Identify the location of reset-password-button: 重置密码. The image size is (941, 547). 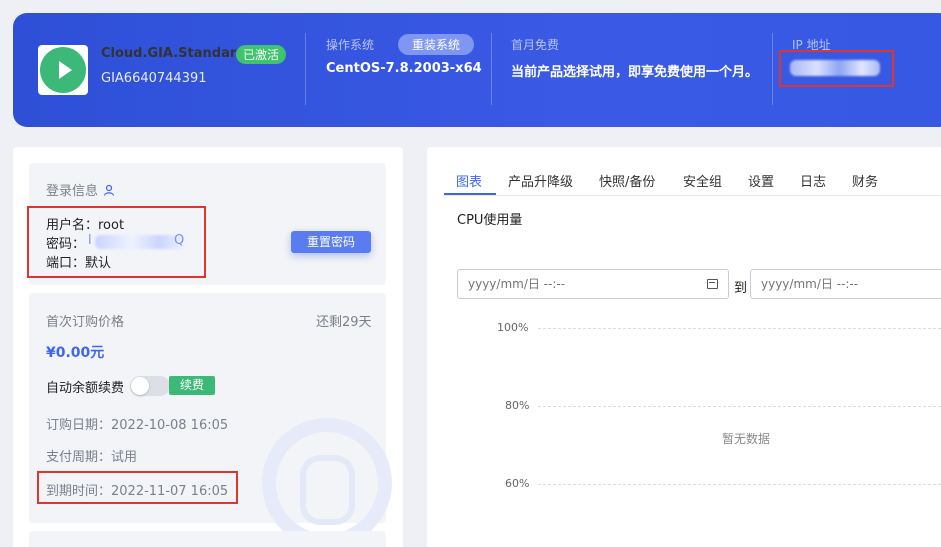
(331, 242).